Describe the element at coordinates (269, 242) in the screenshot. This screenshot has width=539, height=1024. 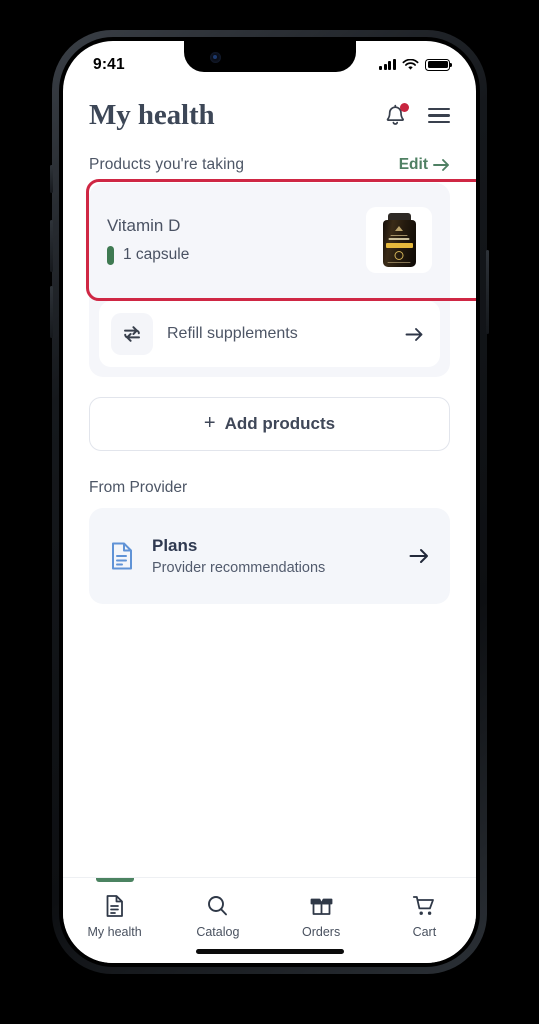
I see `product-card-vitamin-d: Vitamin D 1 capsule` at that location.